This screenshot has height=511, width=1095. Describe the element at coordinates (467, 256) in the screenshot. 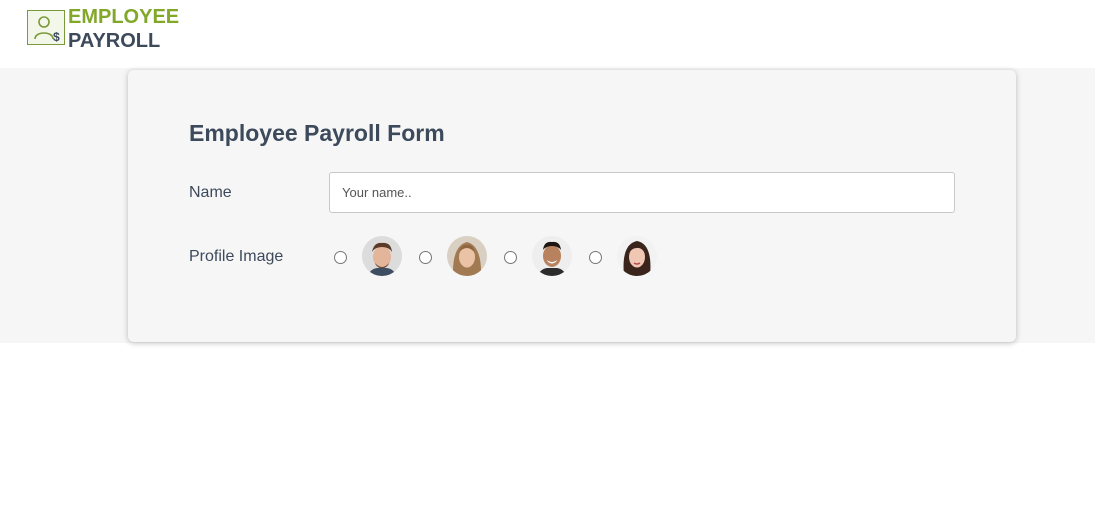

I see `woman-1-avatar` at that location.